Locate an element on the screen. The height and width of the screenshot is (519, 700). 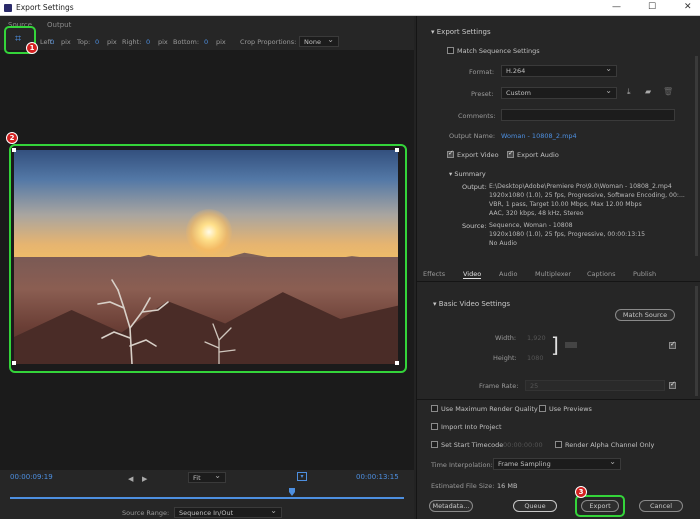
save-preset-icon: ⤓ is located at coordinates (629, 92).